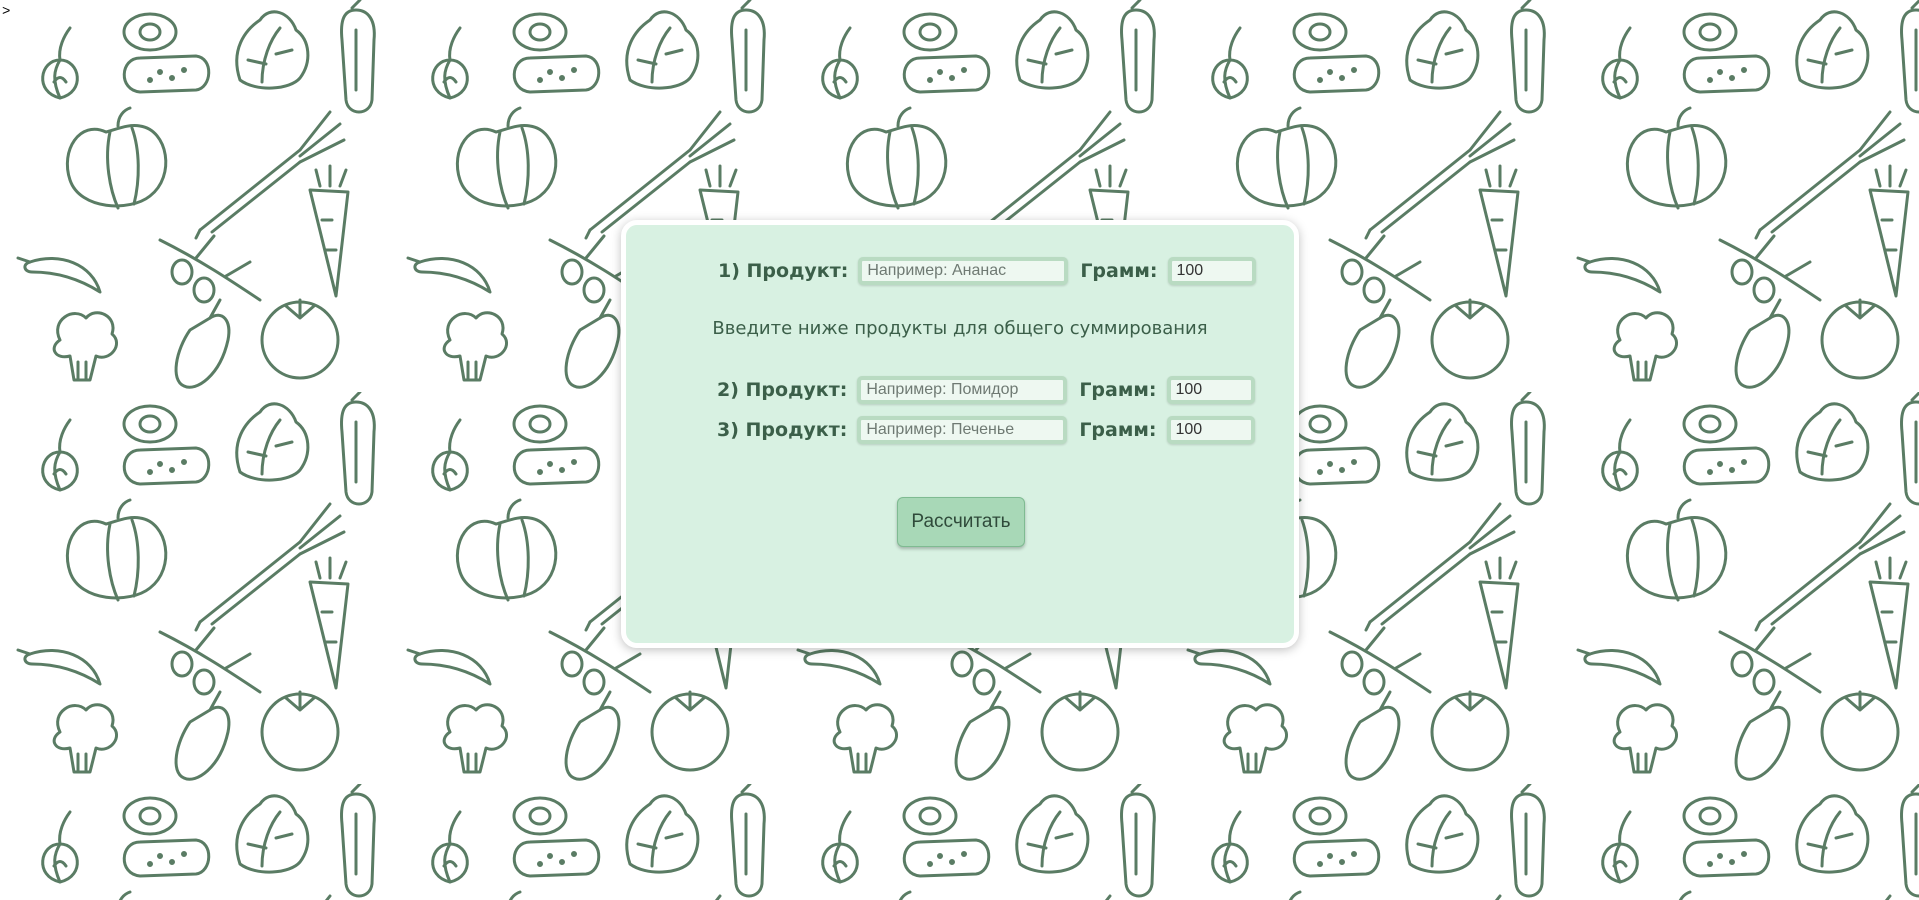 The height and width of the screenshot is (900, 1919). I want to click on product-label: 2) Продукт:, so click(782, 390).